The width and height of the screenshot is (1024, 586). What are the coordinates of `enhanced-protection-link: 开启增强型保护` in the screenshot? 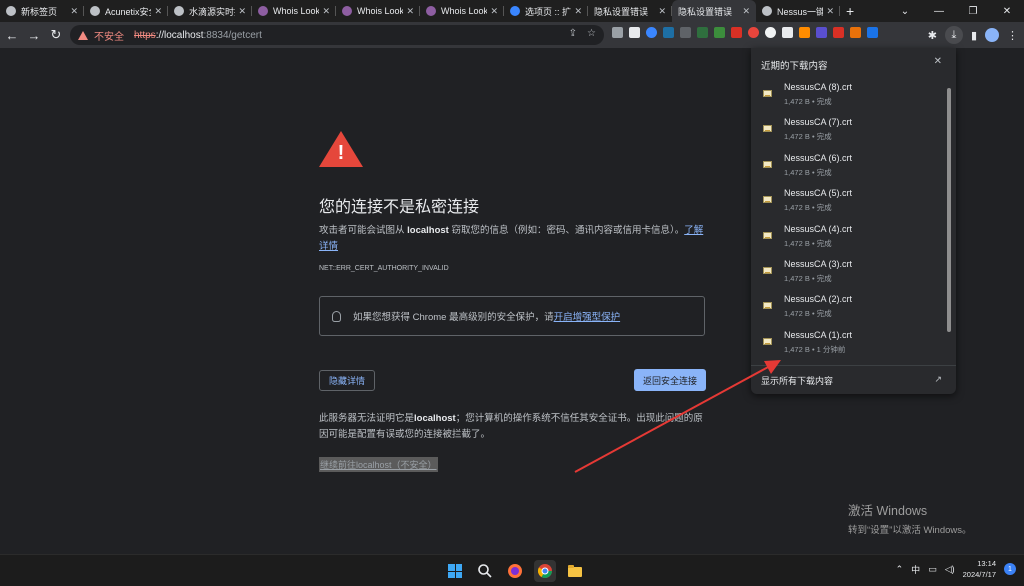 It's located at (587, 316).